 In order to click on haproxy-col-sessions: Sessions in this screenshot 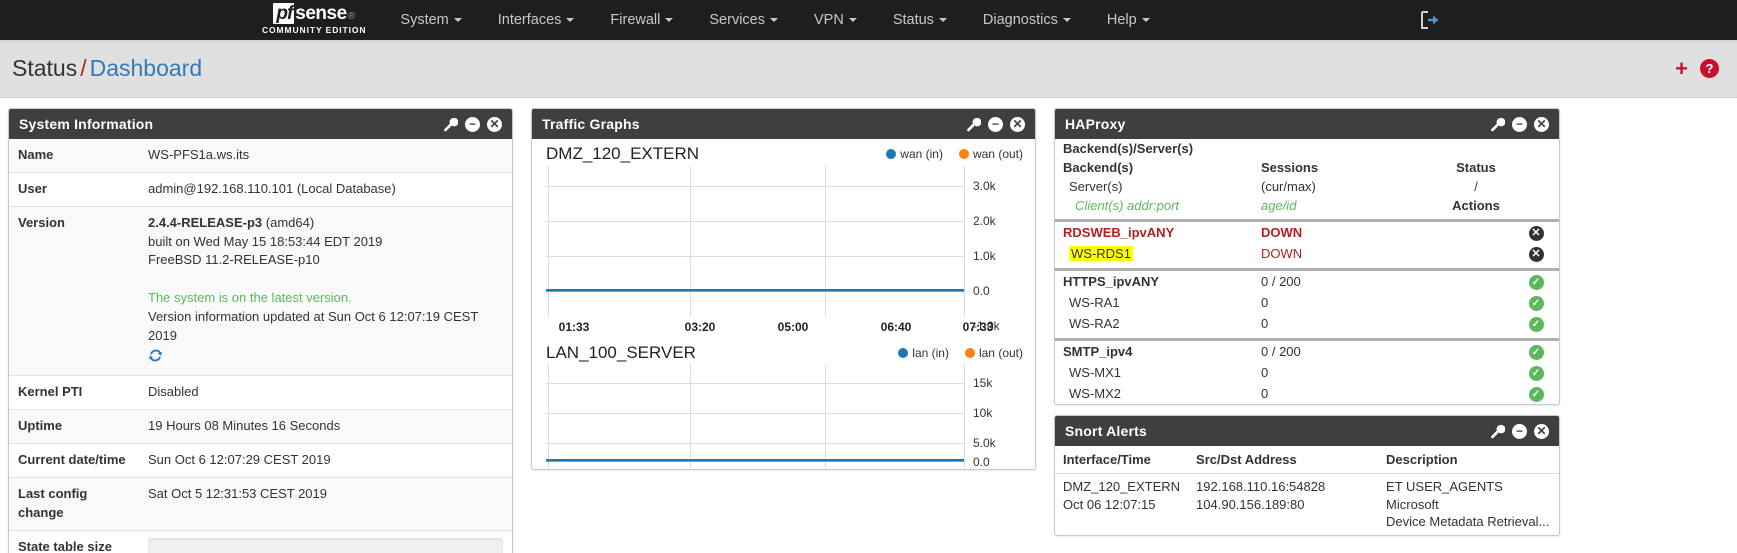, I will do `click(1290, 167)`.